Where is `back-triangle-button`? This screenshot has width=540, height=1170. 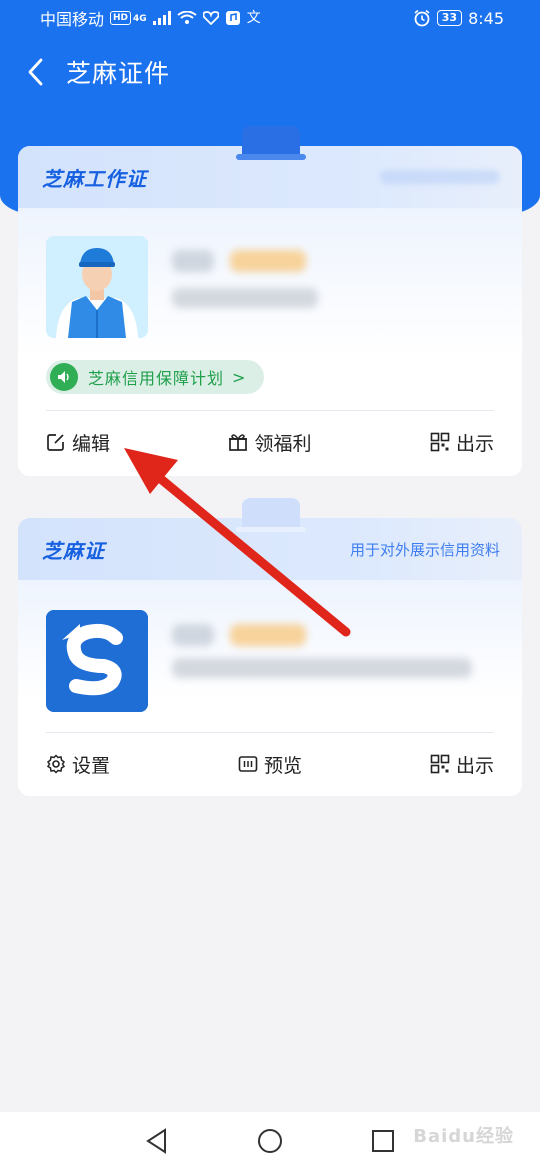
back-triangle-button is located at coordinates (157, 1141).